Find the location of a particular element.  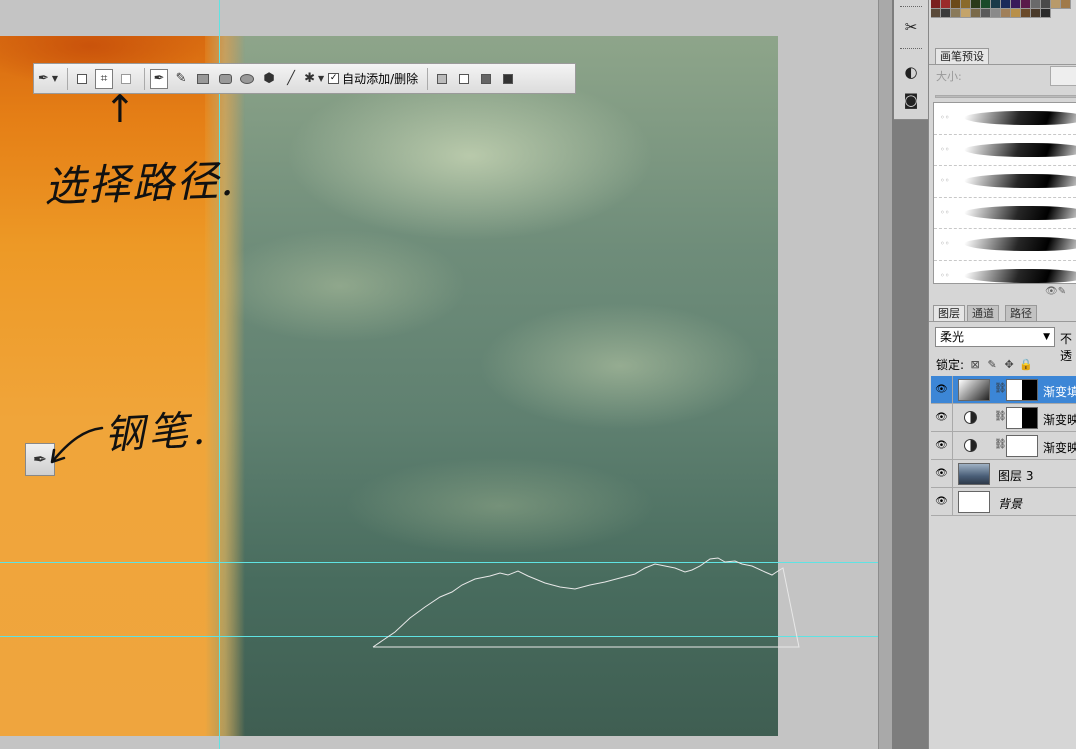

add-to-path-area-icon is located at coordinates (442, 79).